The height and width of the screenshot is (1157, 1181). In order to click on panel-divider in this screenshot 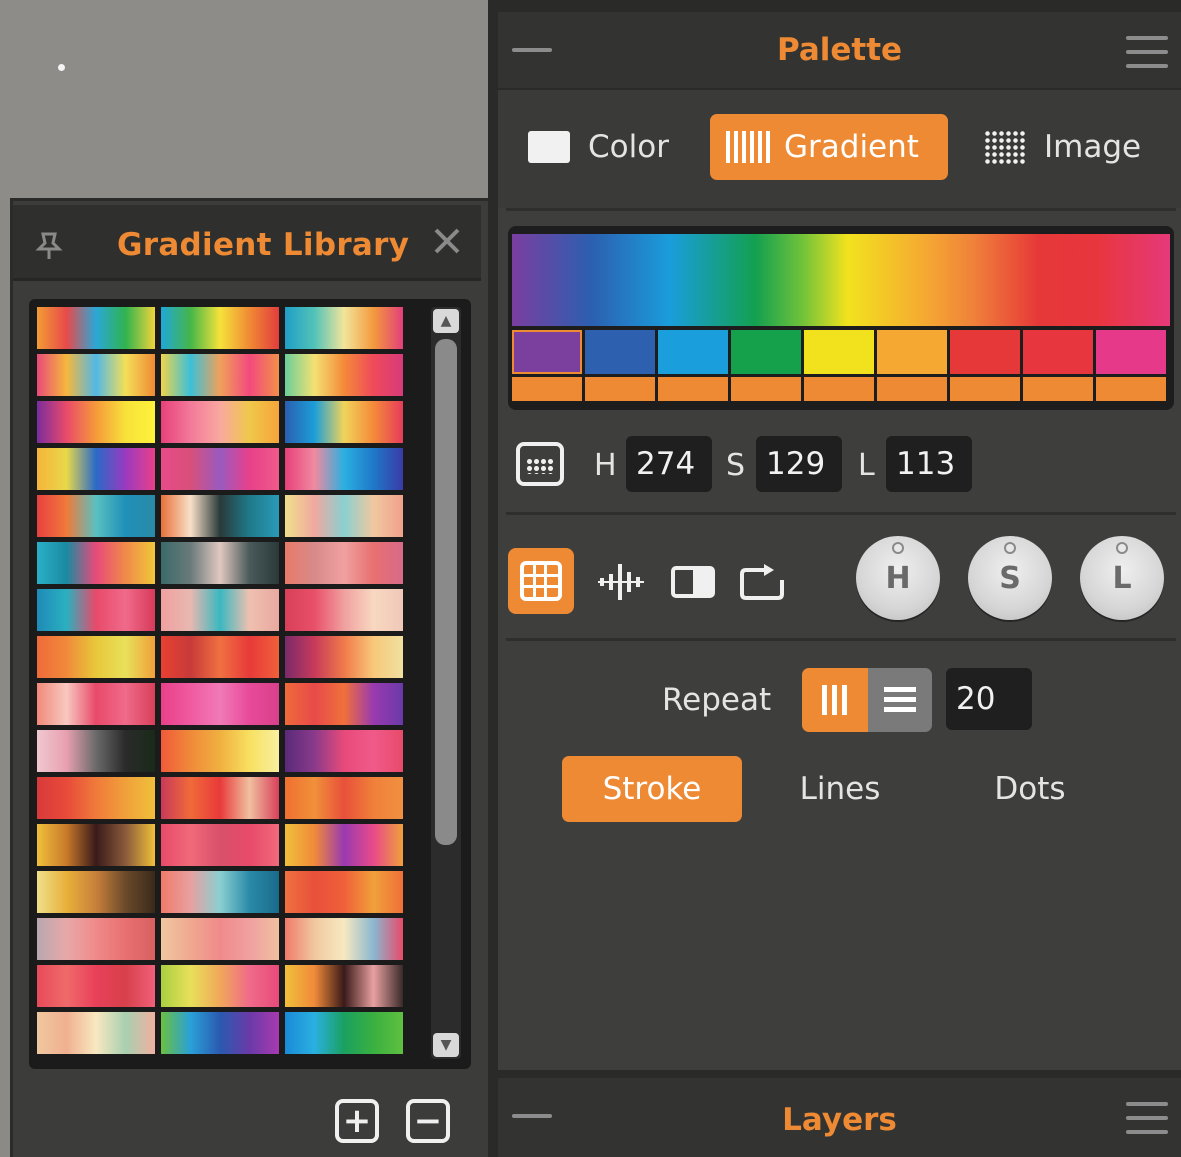, I will do `click(493, 578)`.